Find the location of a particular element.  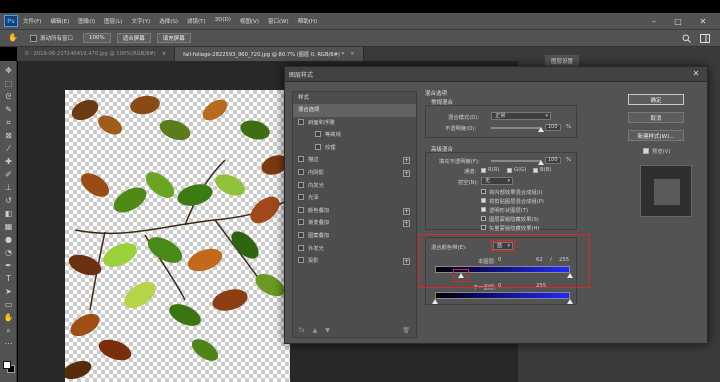

minimize-icon: – is located at coordinates (654, 21).